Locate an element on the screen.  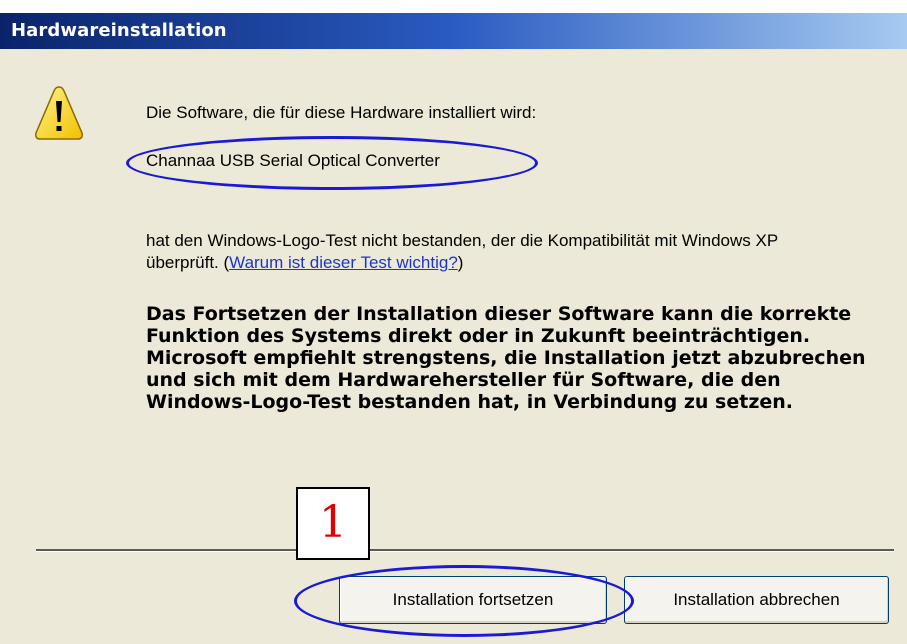
annotation-box: 1 is located at coordinates (333, 523).